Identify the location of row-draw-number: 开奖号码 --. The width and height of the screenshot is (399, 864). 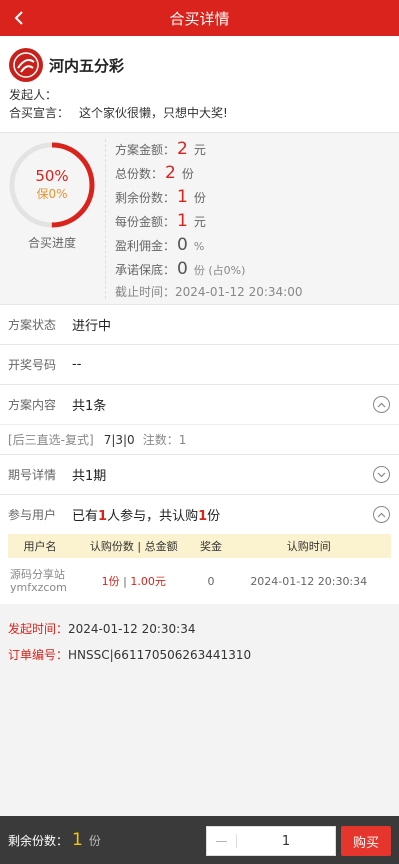
(199, 364).